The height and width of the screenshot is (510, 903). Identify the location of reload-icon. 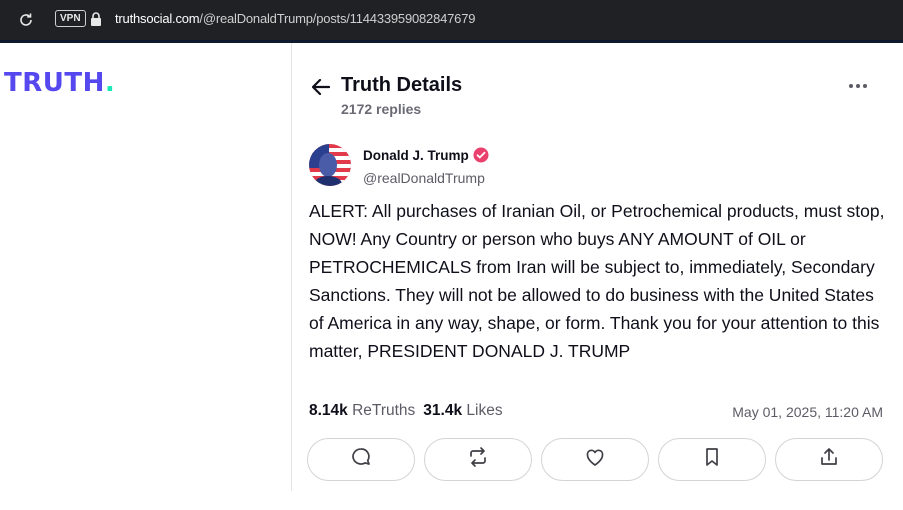
(26, 20).